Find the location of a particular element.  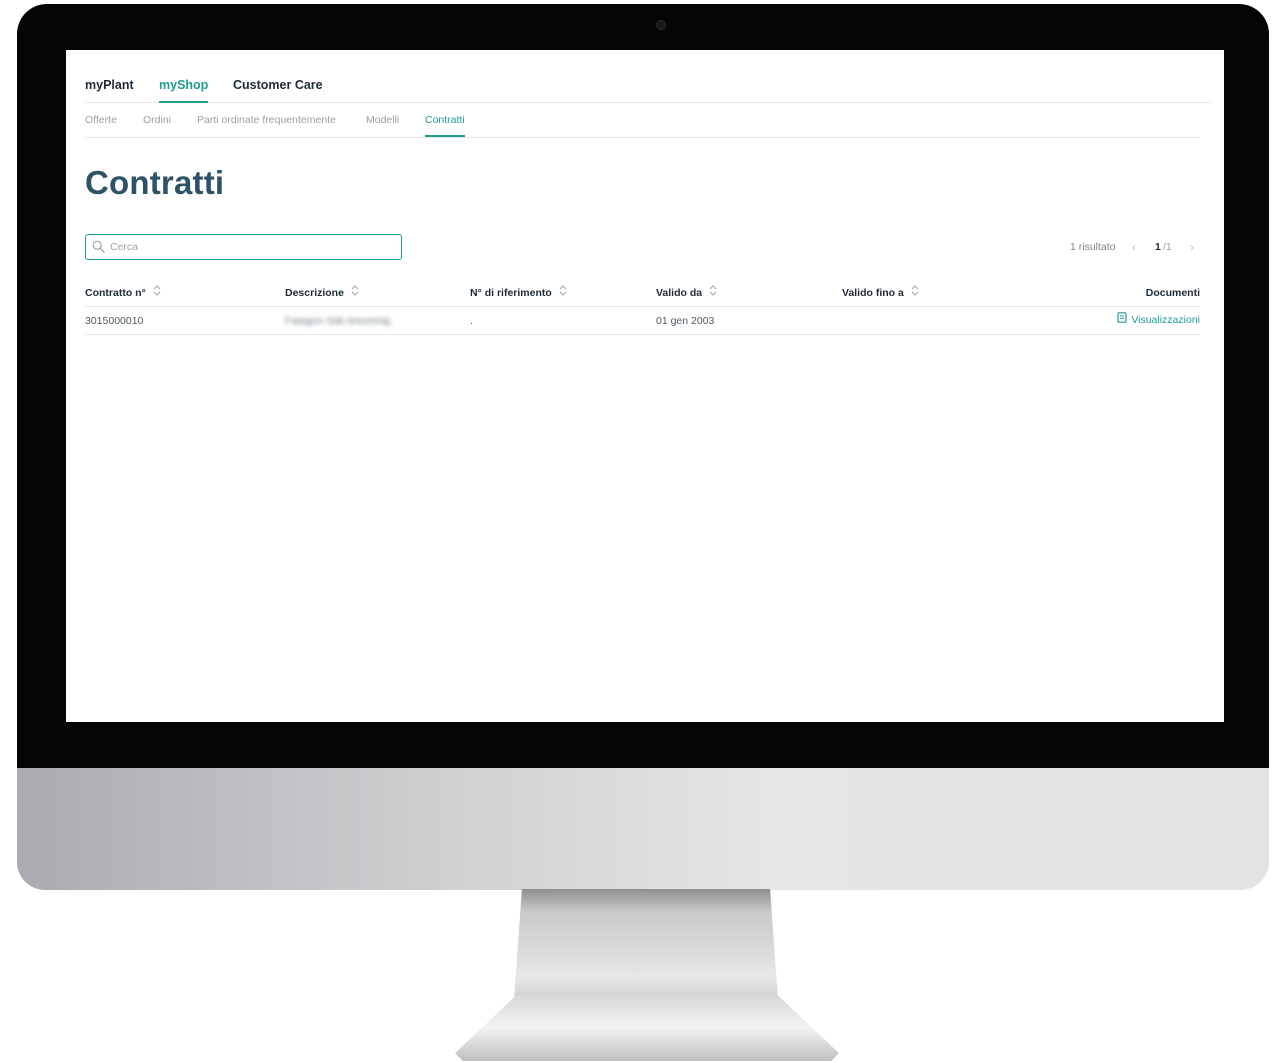

monitor-stand-neck is located at coordinates (646, 944).